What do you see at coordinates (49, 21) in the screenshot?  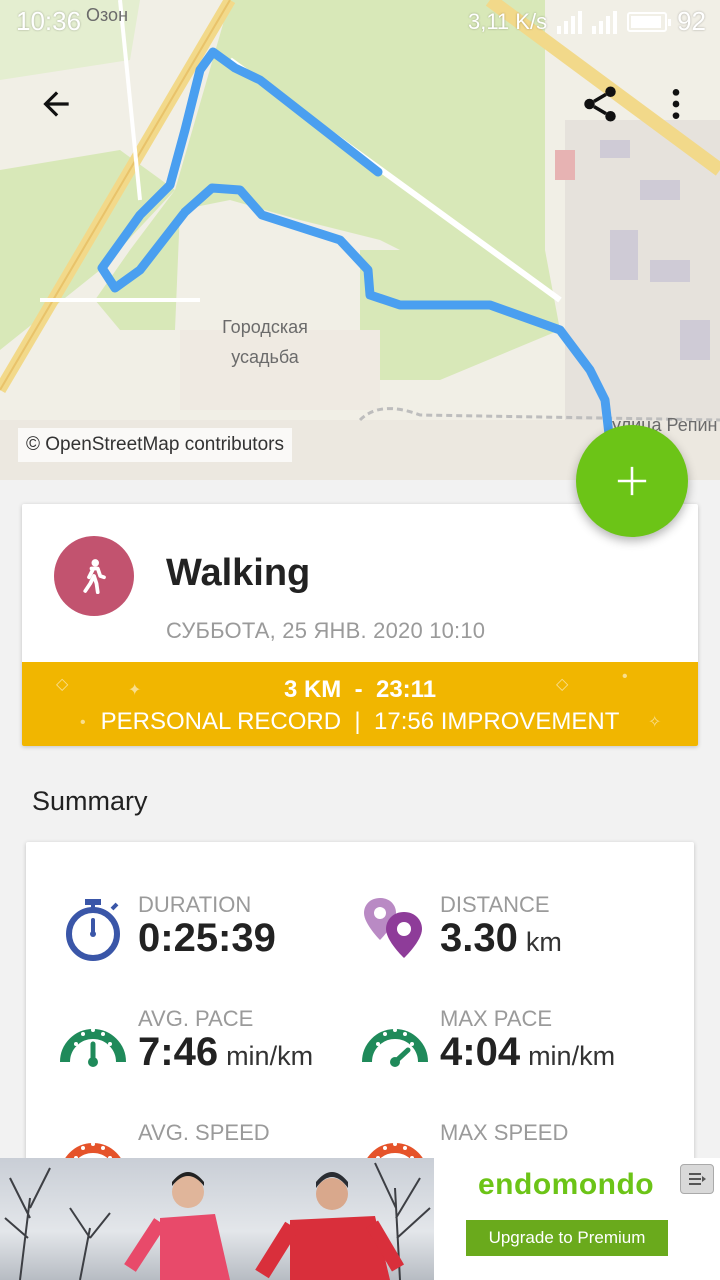 I see `status-time: 10:36` at bounding box center [49, 21].